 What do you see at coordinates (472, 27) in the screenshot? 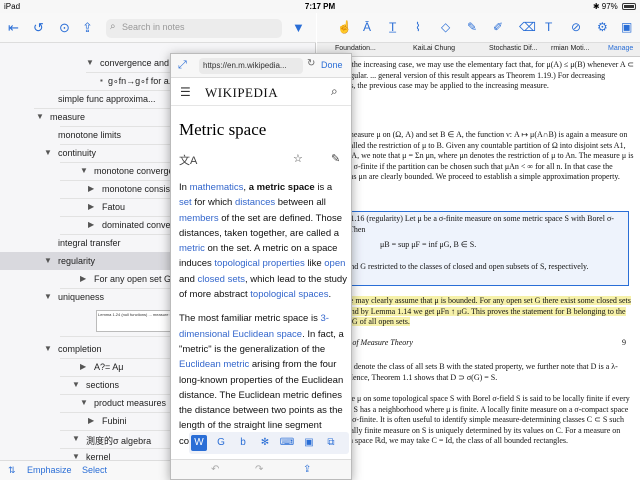
I see `pen-tool-icon: ✎` at bounding box center [472, 27].